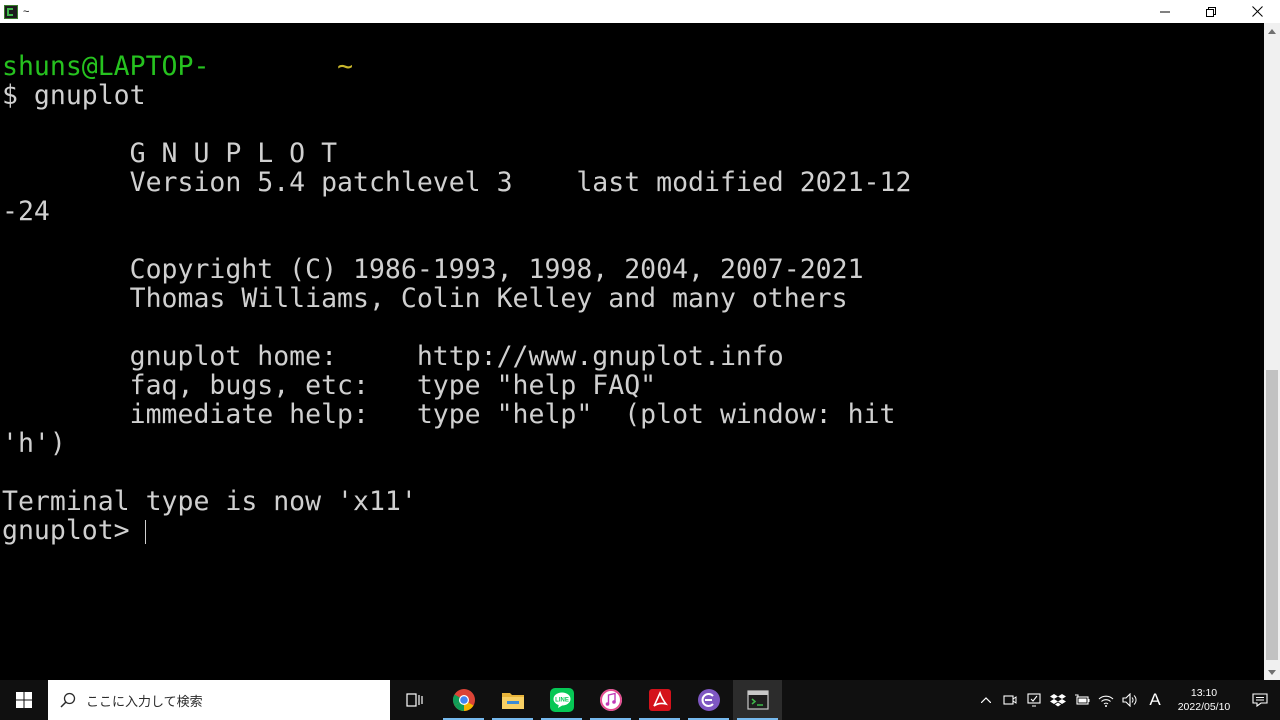 The height and width of the screenshot is (720, 1280). I want to click on svg-text: LINE, so click(562, 701).